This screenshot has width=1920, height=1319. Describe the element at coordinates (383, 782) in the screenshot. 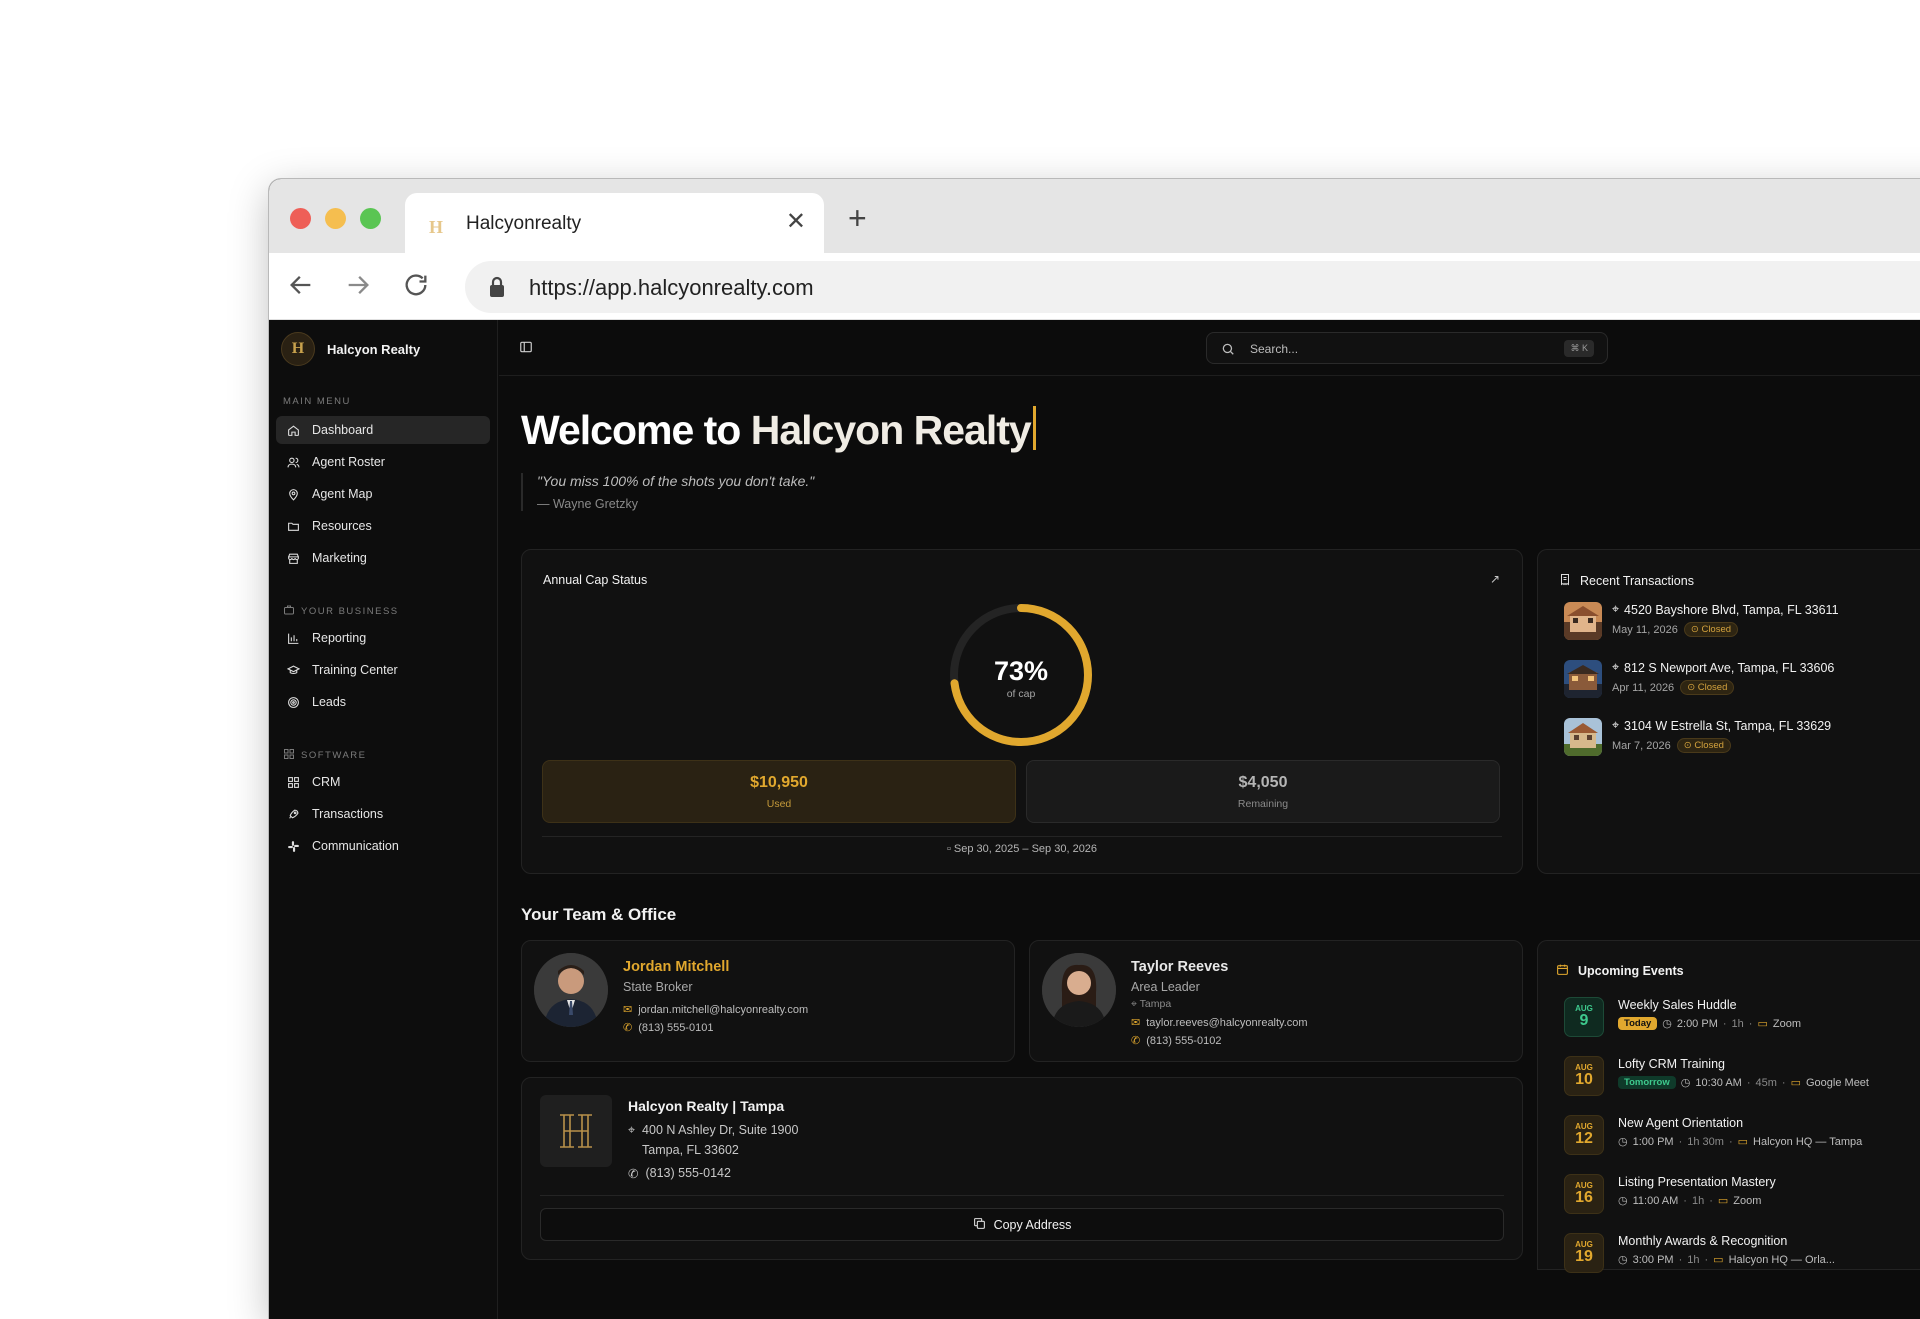

I see `sidebar-item-crm: CRM` at that location.